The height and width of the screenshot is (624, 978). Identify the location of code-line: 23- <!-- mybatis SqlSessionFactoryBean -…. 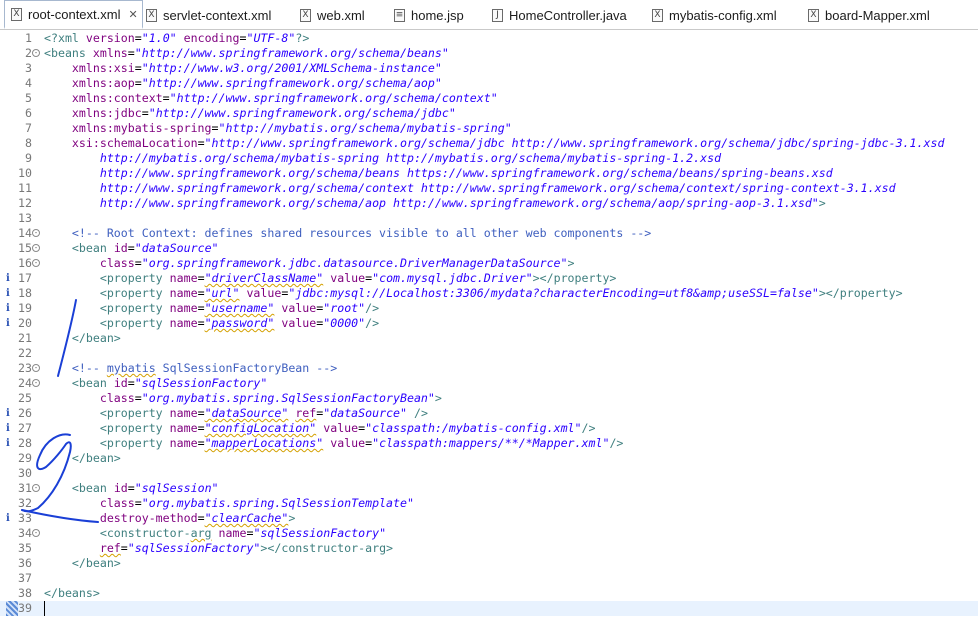
(489, 368).